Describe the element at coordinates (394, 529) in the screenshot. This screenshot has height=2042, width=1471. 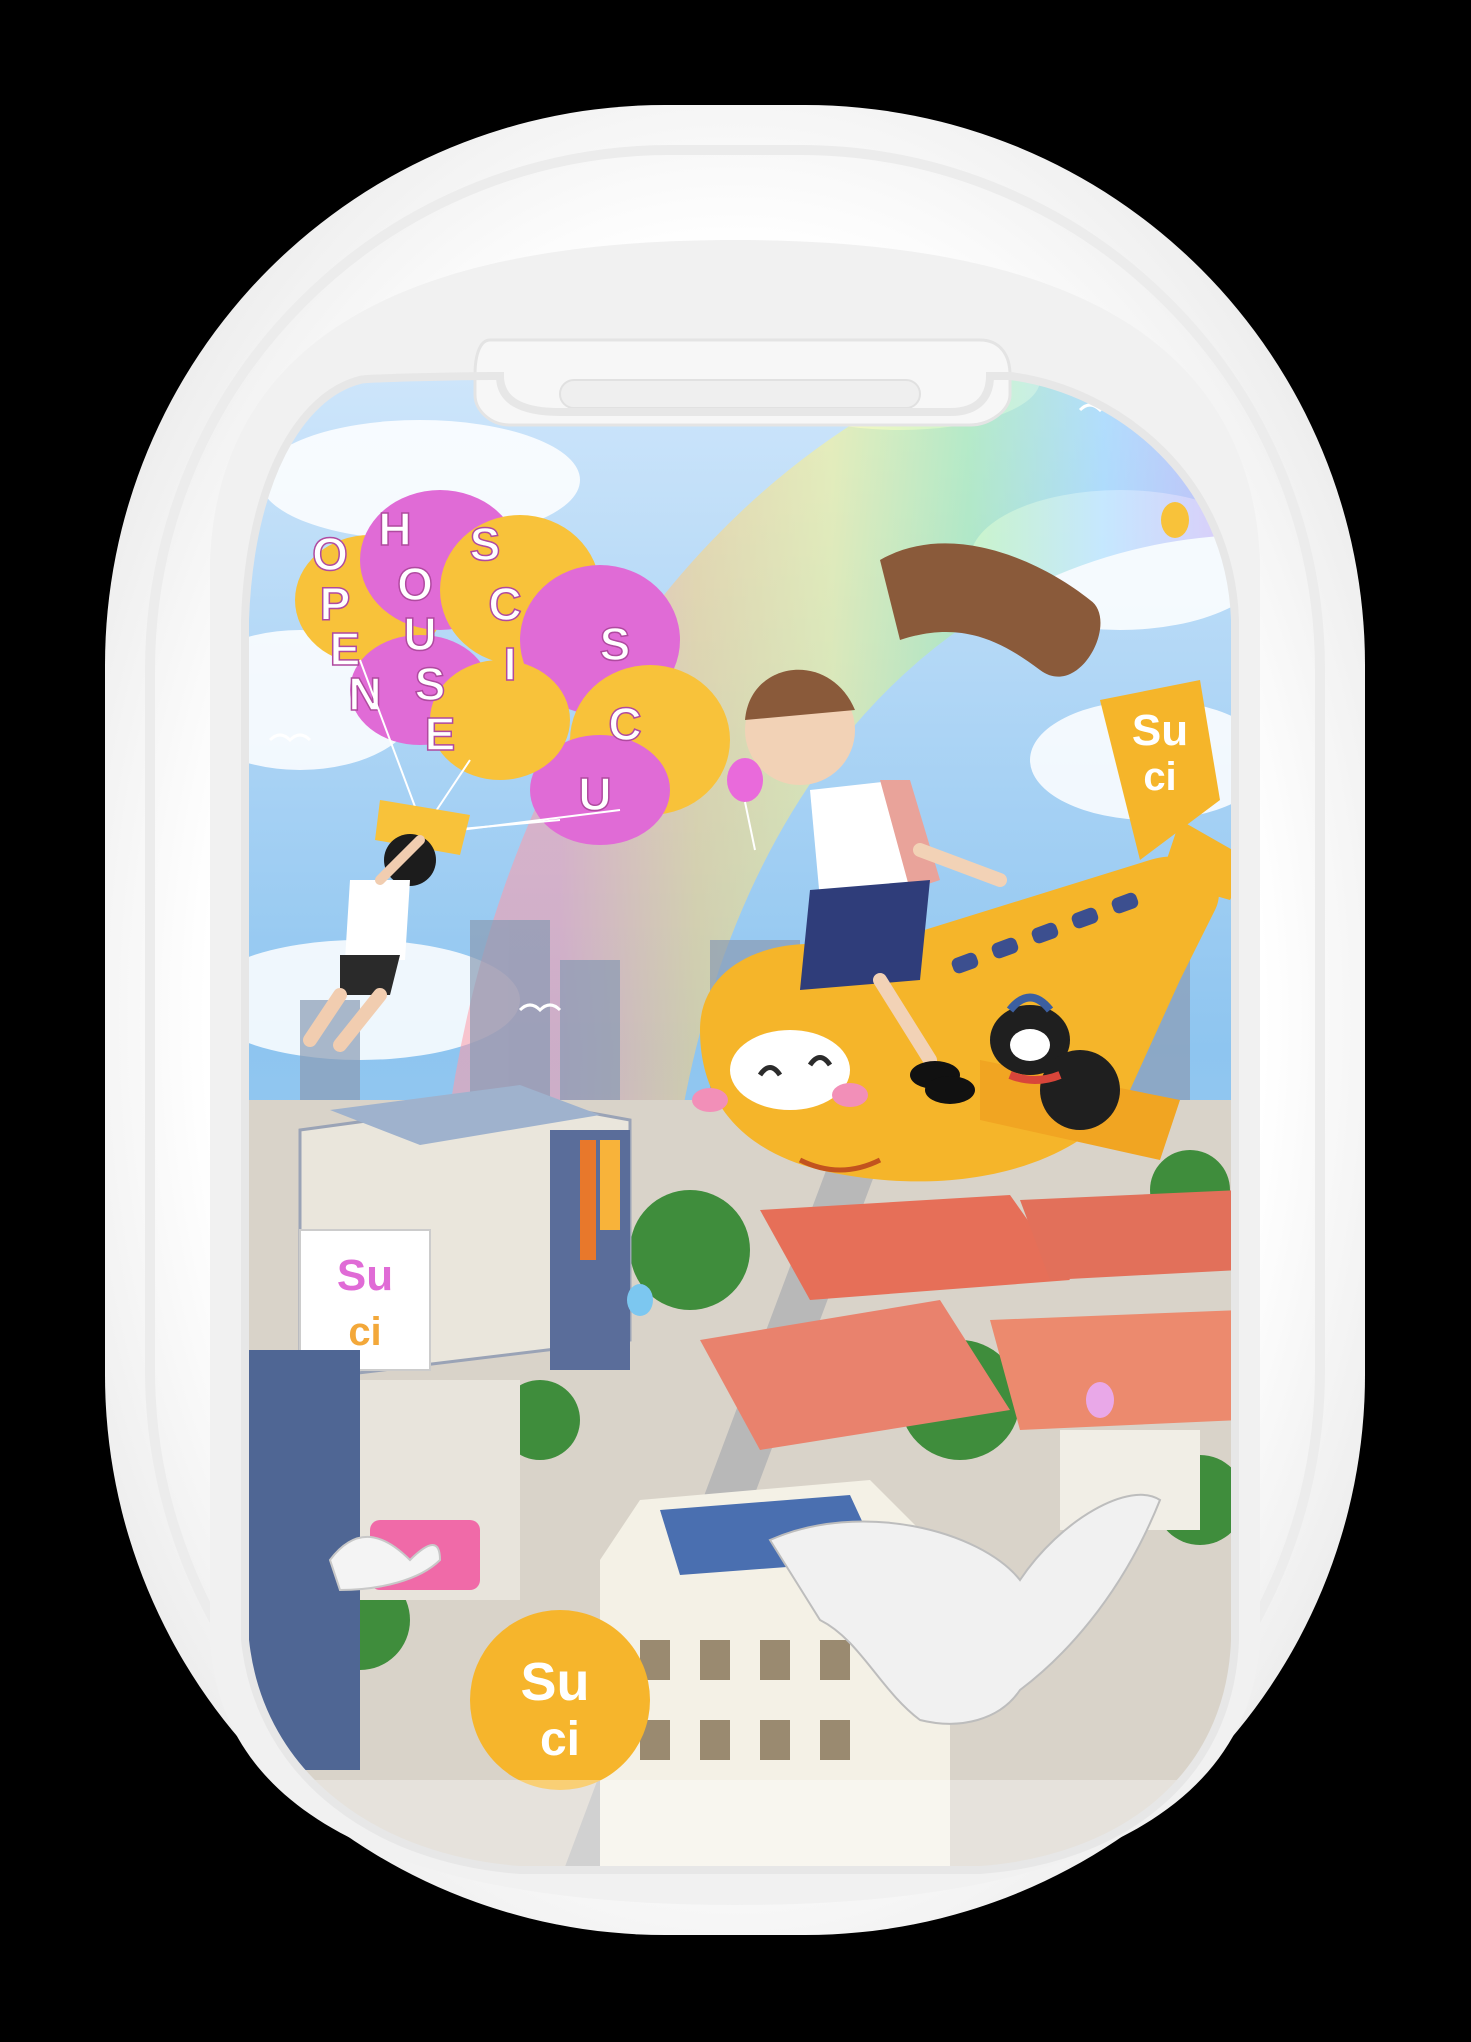
I see `balloon-letter: H` at that location.